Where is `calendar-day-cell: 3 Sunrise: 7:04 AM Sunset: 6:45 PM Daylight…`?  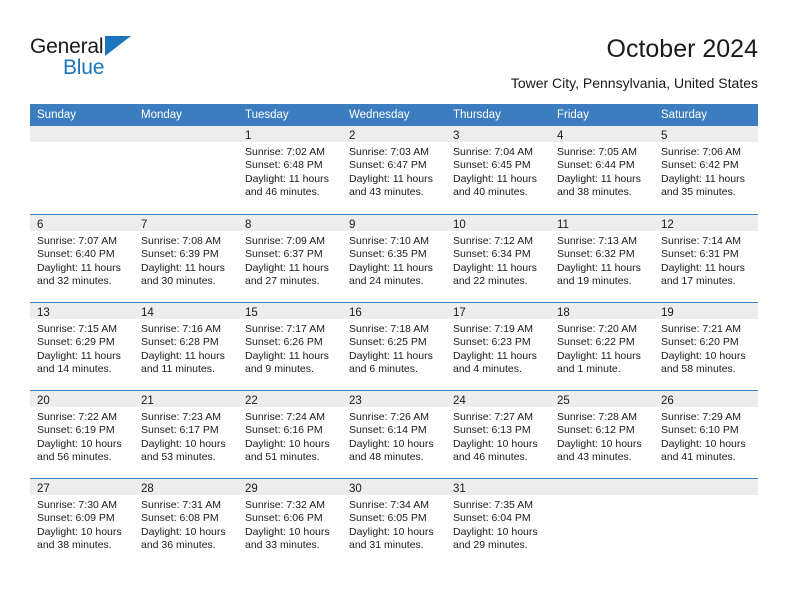
calendar-day-cell: 3 Sunrise: 7:04 AM Sunset: 6:45 PM Daylight… is located at coordinates (498, 170).